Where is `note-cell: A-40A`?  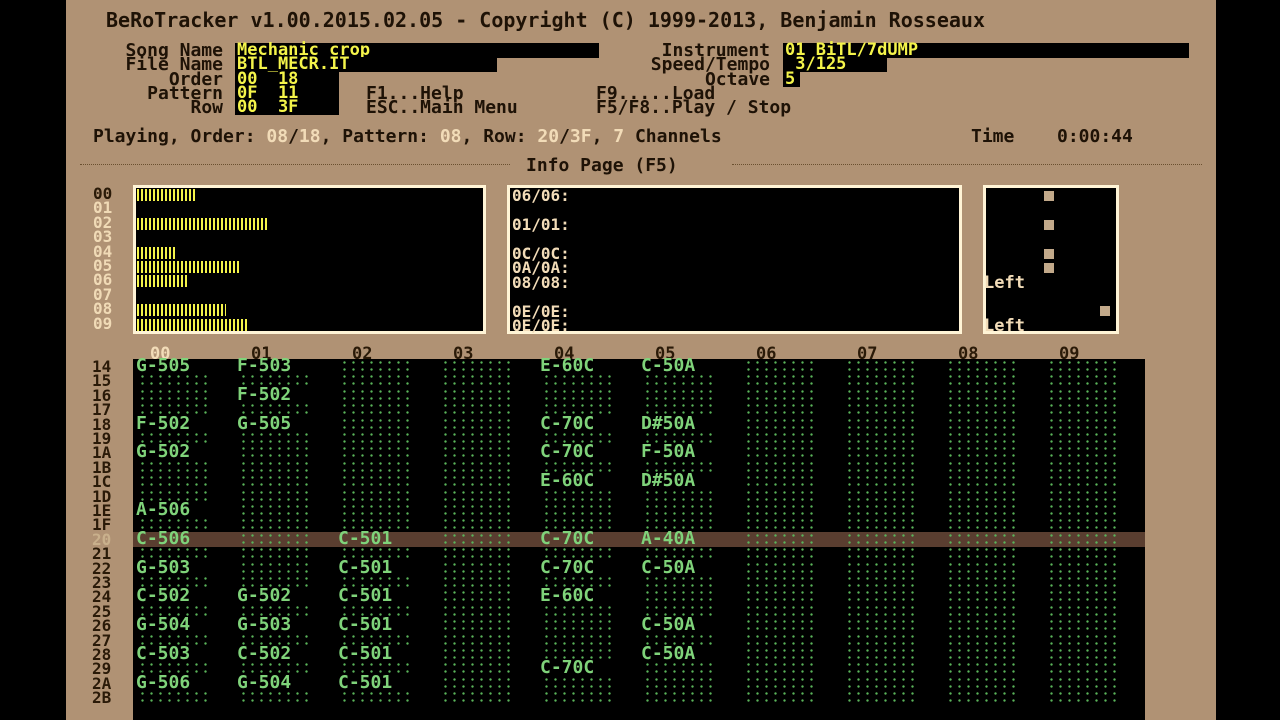 note-cell: A-40A is located at coordinates (668, 538).